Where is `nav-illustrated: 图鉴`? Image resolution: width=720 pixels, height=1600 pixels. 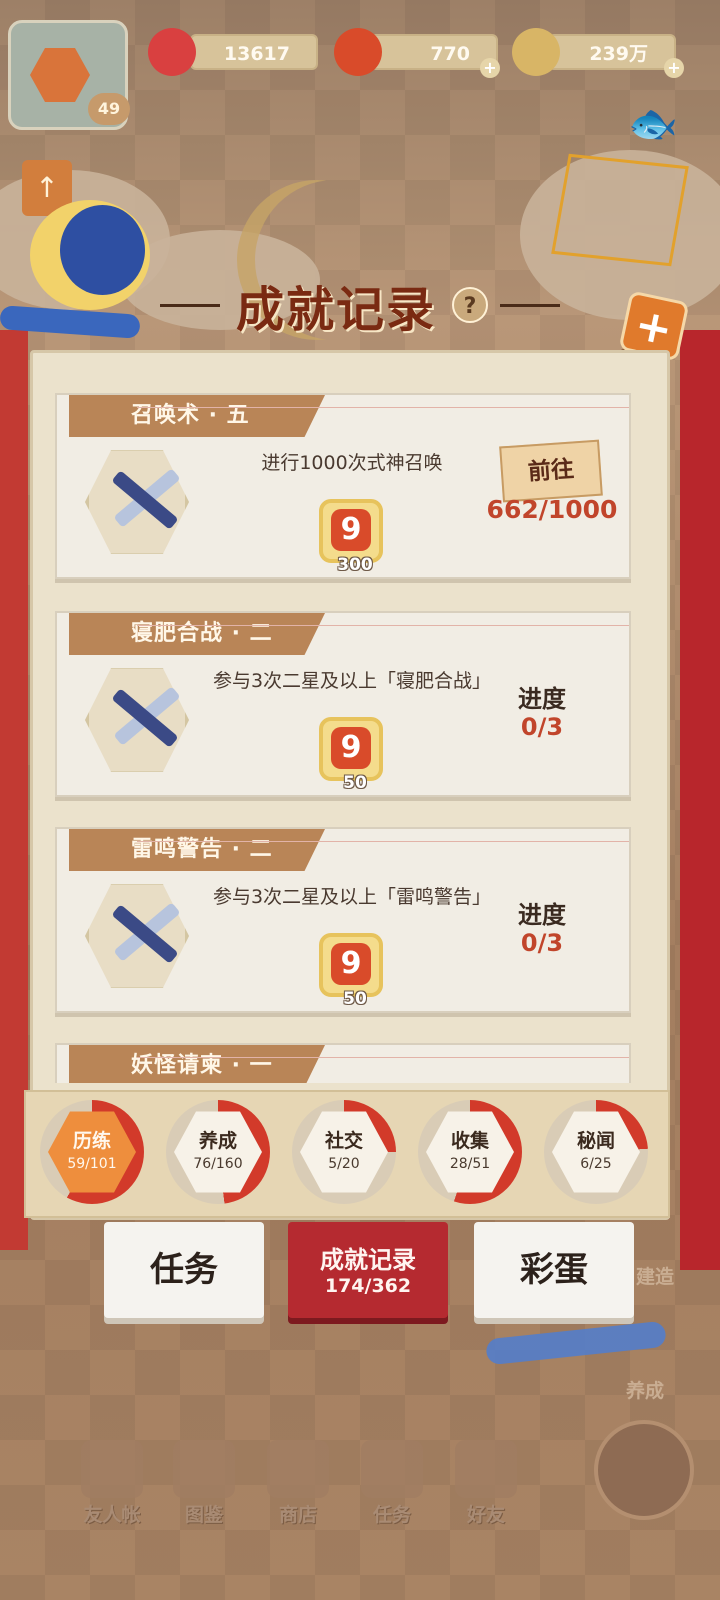
nav-illustrated: 图鉴 is located at coordinates (204, 1485).